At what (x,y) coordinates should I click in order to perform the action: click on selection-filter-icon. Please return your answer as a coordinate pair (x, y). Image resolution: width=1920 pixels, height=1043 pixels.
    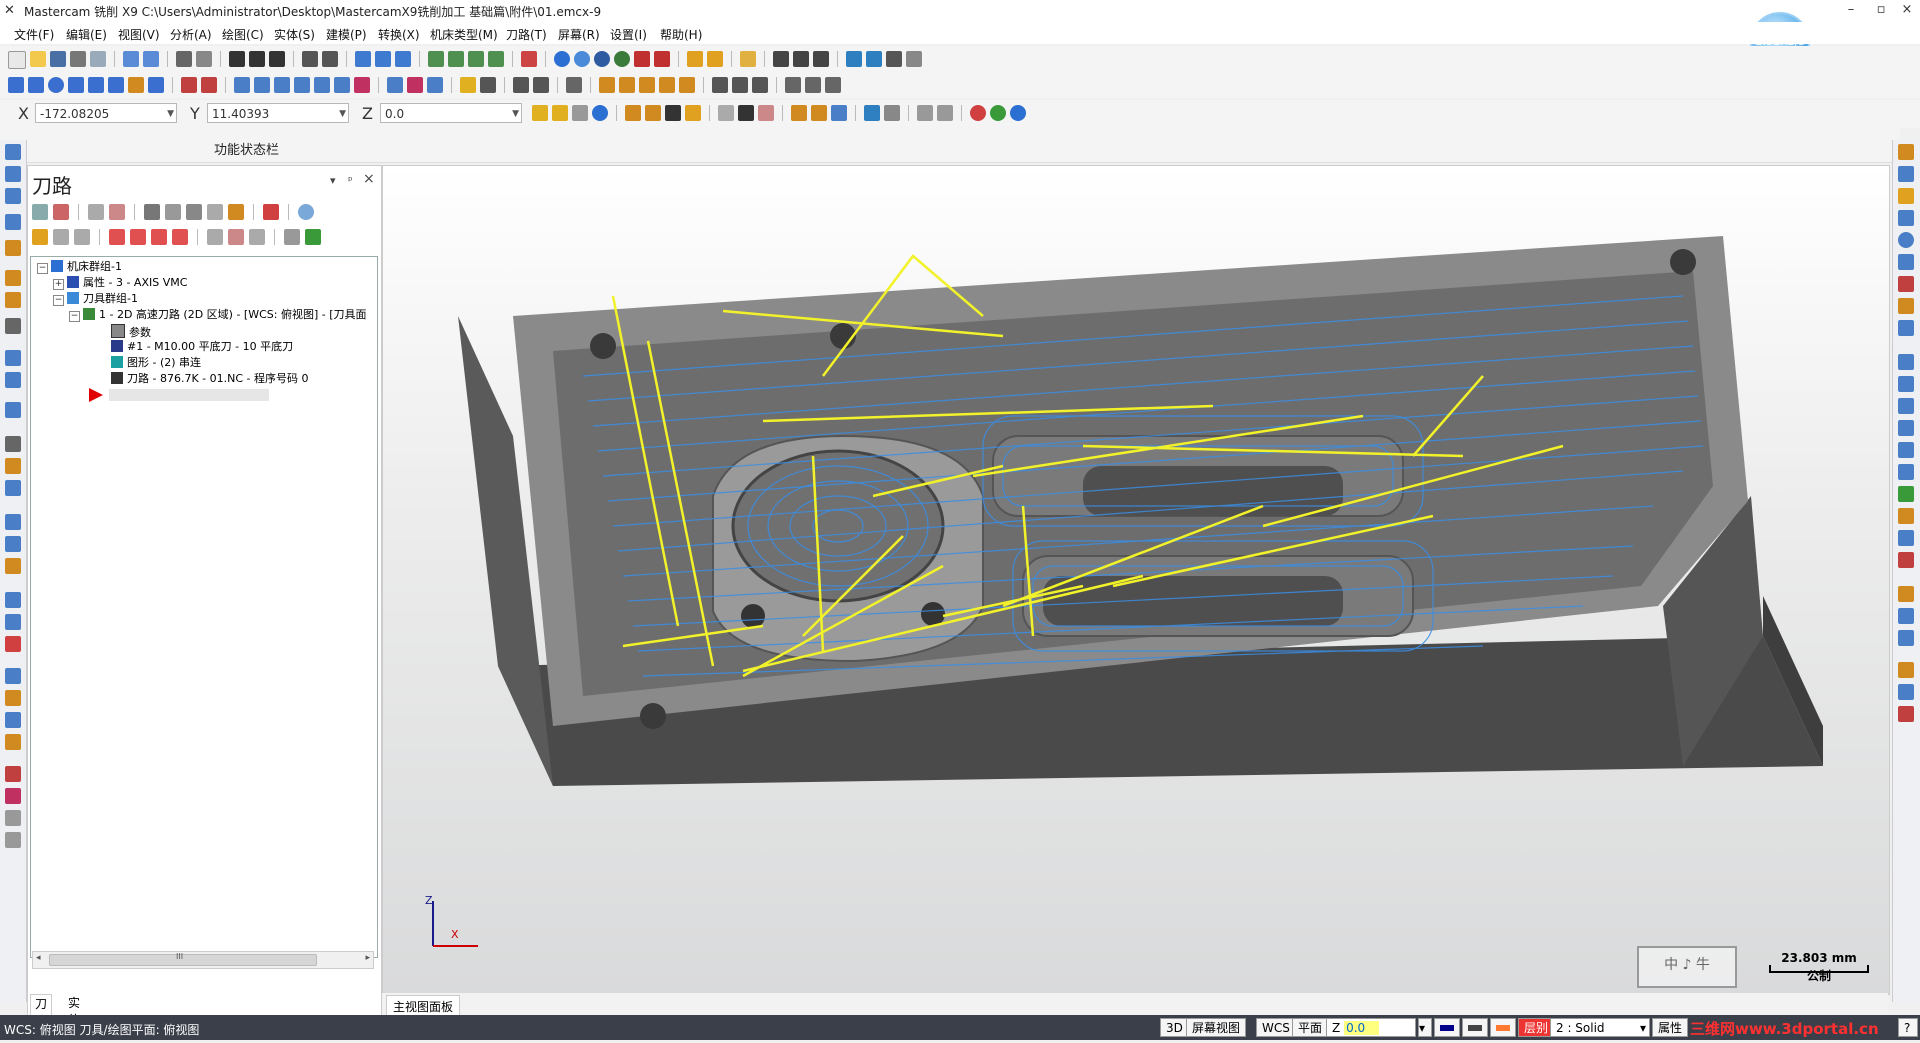
    Looking at the image, I should click on (925, 113).